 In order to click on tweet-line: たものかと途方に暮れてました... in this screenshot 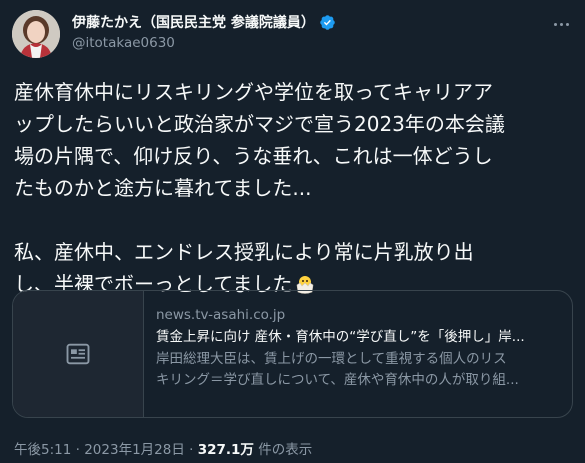, I will do `click(163, 188)`.